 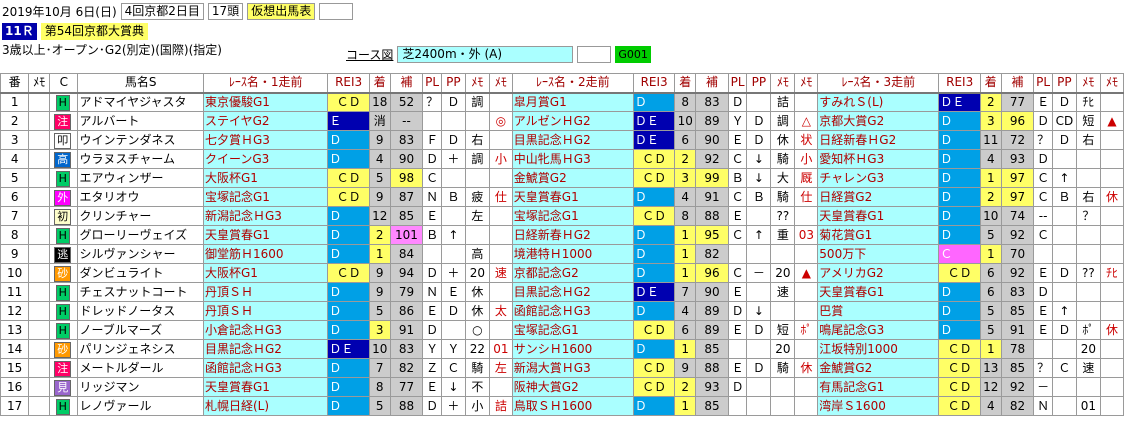 What do you see at coordinates (140, 121) in the screenshot?
I see `horse-name: アルバート` at bounding box center [140, 121].